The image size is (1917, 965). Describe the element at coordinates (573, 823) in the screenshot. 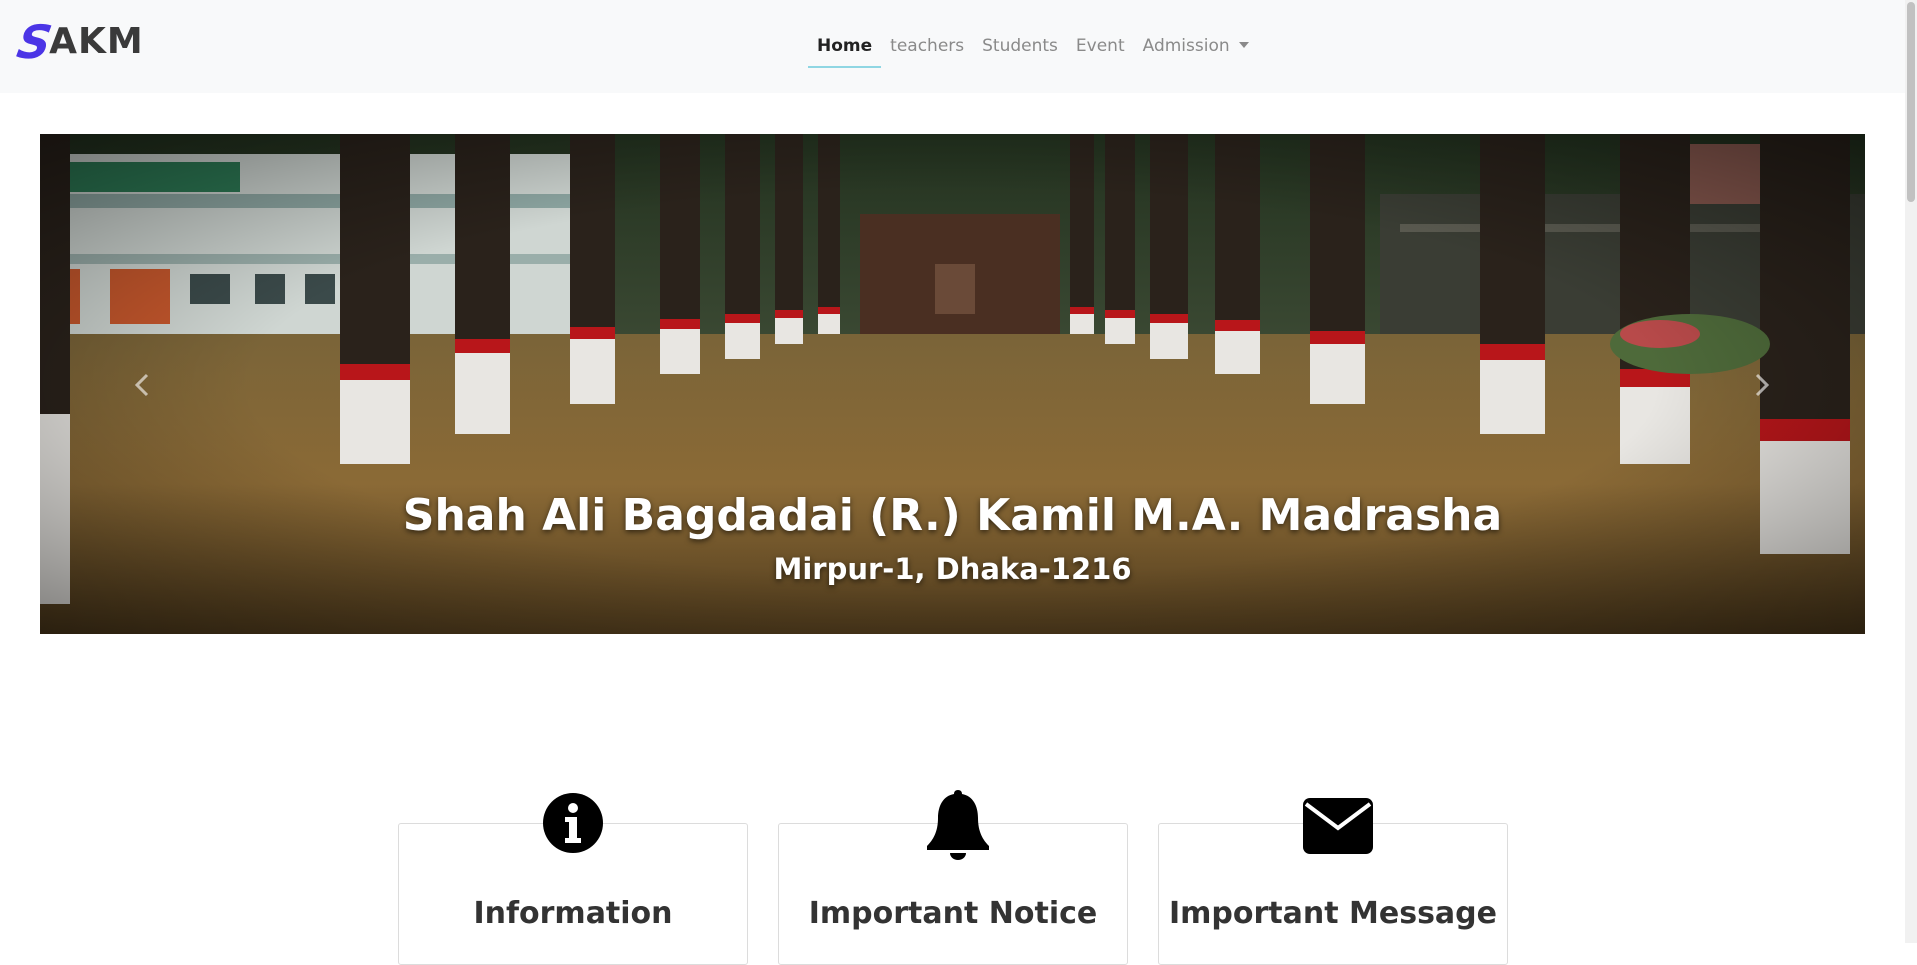

I see `info-circle-icon` at that location.